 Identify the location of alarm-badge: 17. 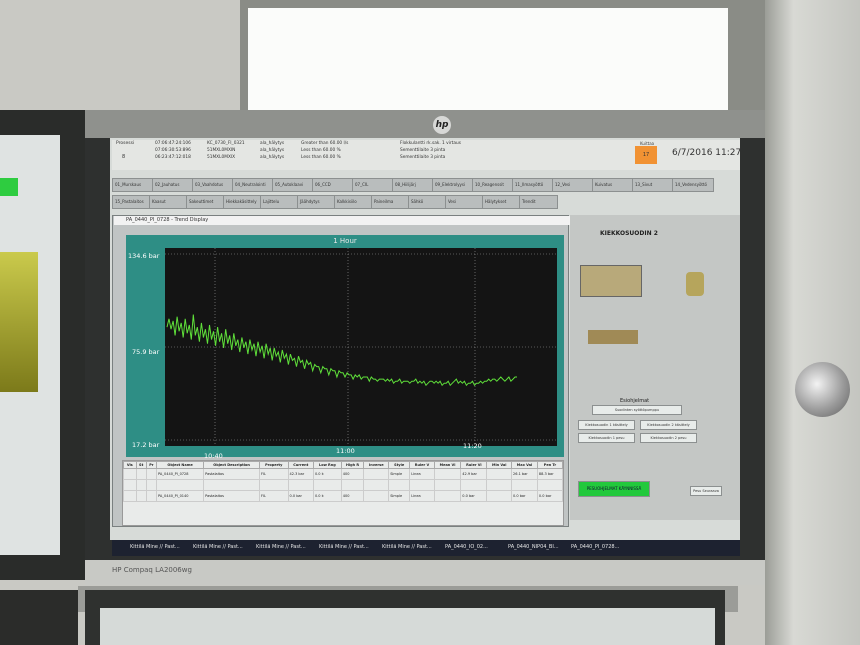
(646, 155).